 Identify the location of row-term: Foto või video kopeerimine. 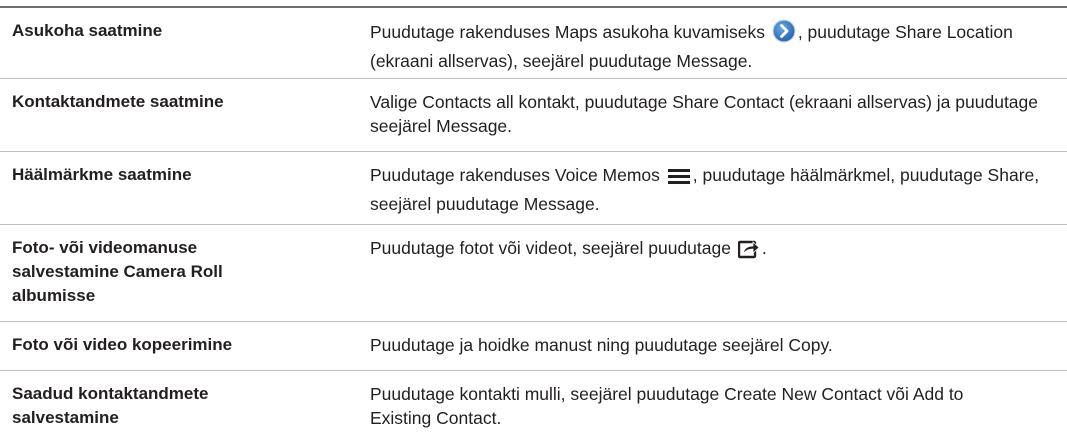
(122, 344).